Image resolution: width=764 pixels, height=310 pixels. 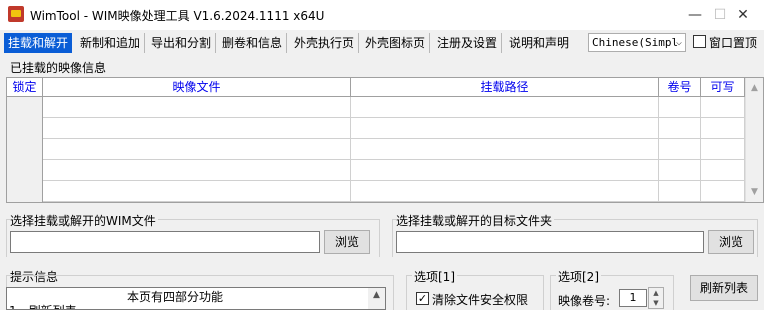 I want to click on tab-export-split: 导出和分割, so click(x=182, y=43).